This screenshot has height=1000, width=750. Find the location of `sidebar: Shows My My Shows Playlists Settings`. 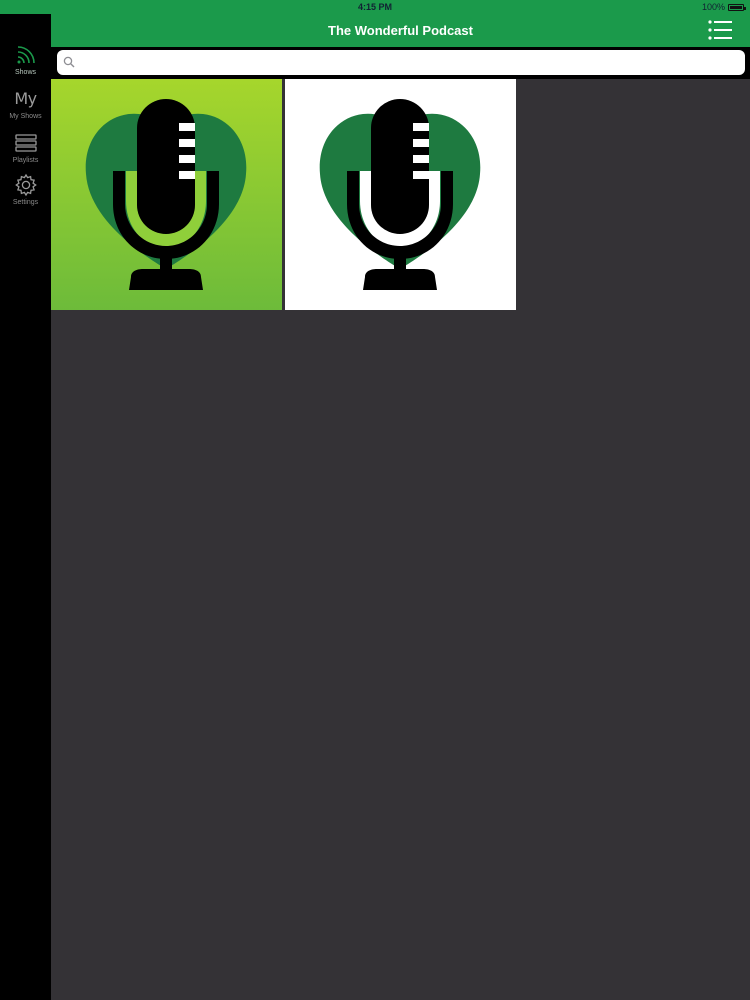

sidebar: Shows My My Shows Playlists Settings is located at coordinates (25, 500).